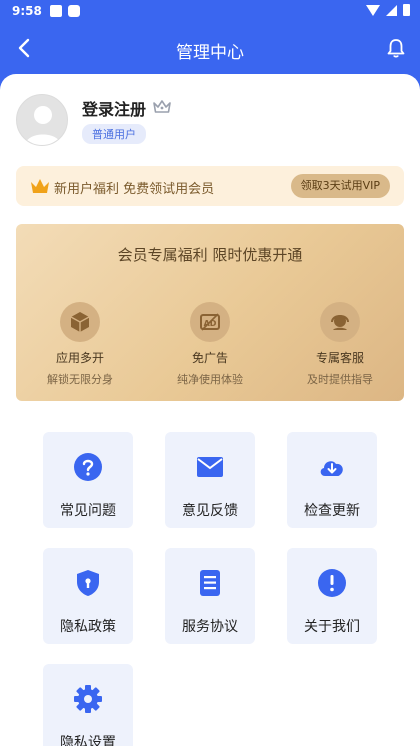 The width and height of the screenshot is (420, 746). I want to click on status-time: 9:58, so click(27, 11).